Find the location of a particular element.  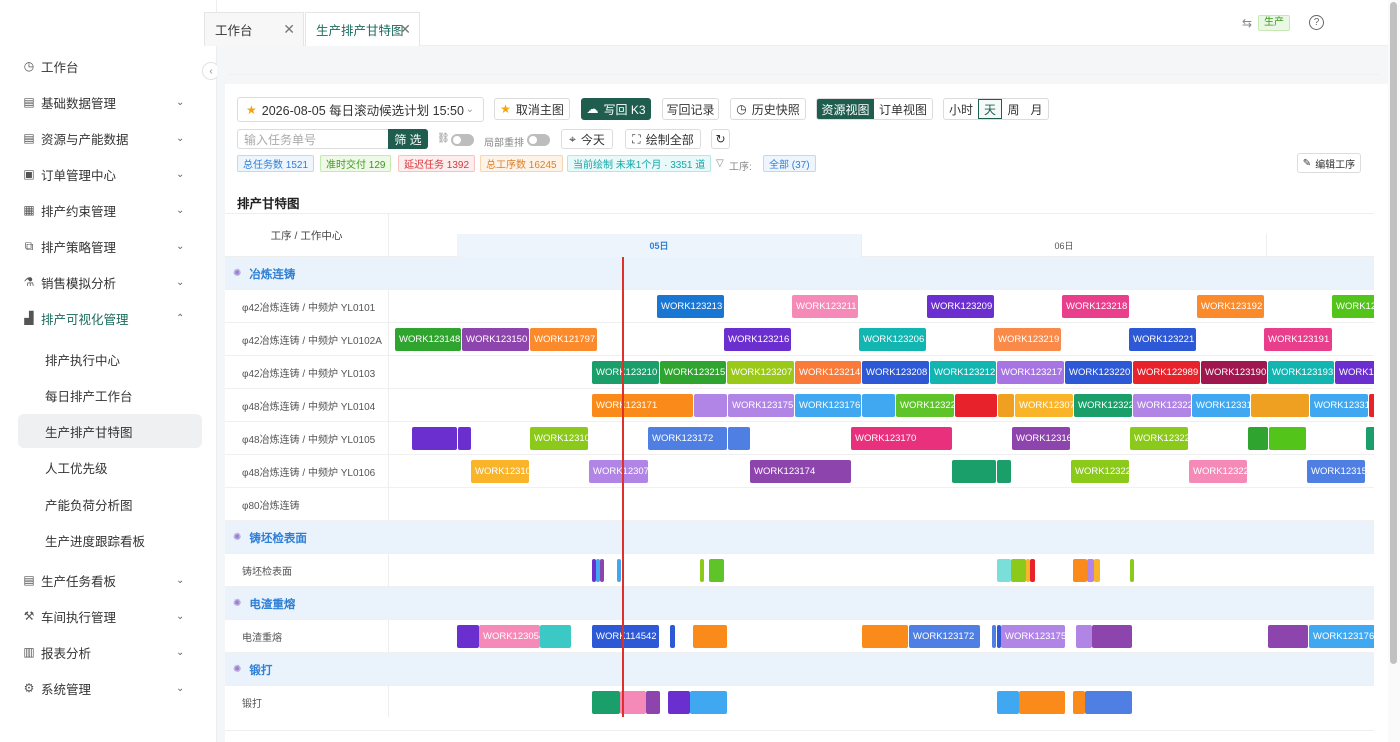

task-bar: WORK123223 is located at coordinates (925, 405).